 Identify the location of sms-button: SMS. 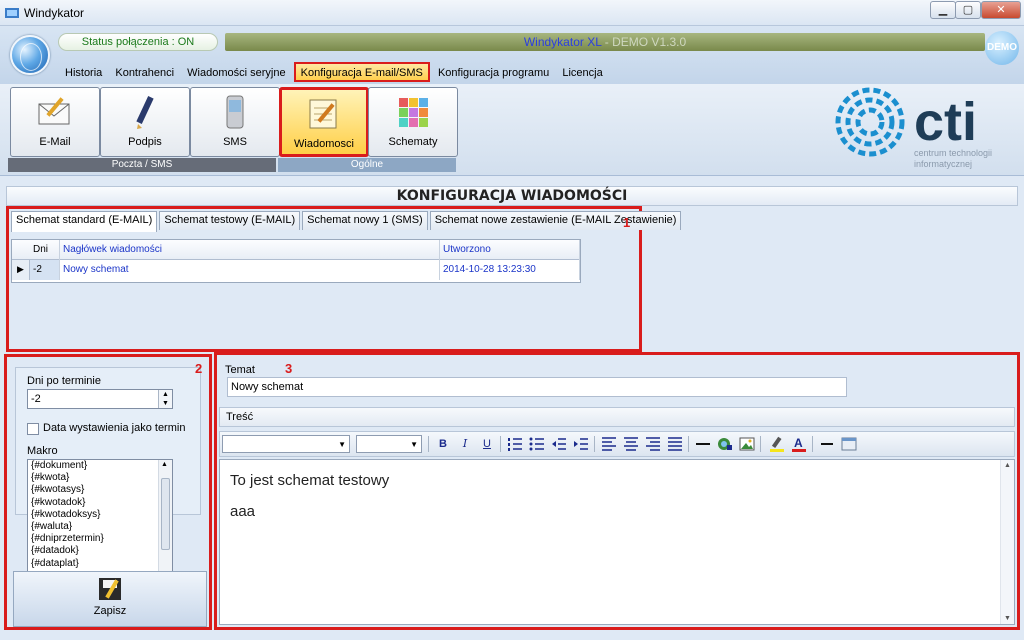
(235, 122).